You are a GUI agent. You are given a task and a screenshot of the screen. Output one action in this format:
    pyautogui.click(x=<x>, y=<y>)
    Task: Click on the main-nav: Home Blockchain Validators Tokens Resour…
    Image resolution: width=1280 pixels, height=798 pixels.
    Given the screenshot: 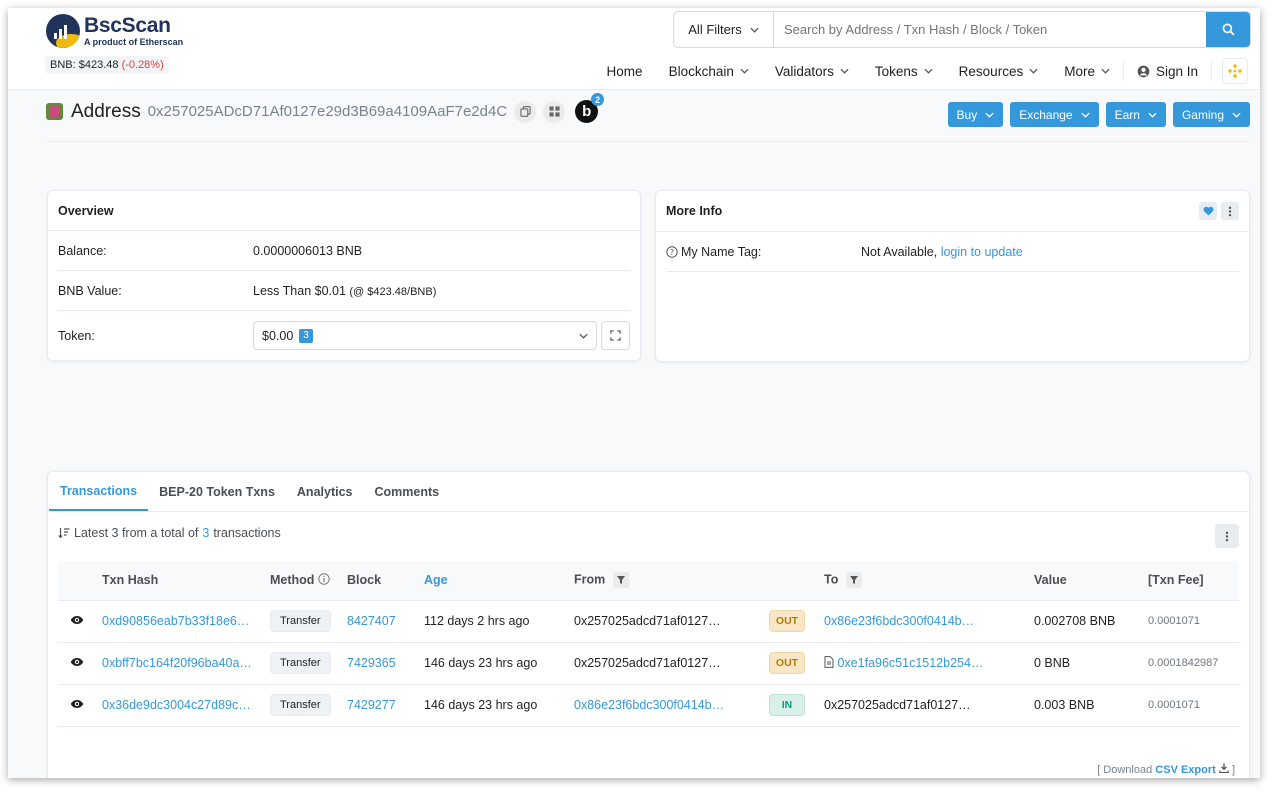 What is the action you would take?
    pyautogui.click(x=921, y=71)
    